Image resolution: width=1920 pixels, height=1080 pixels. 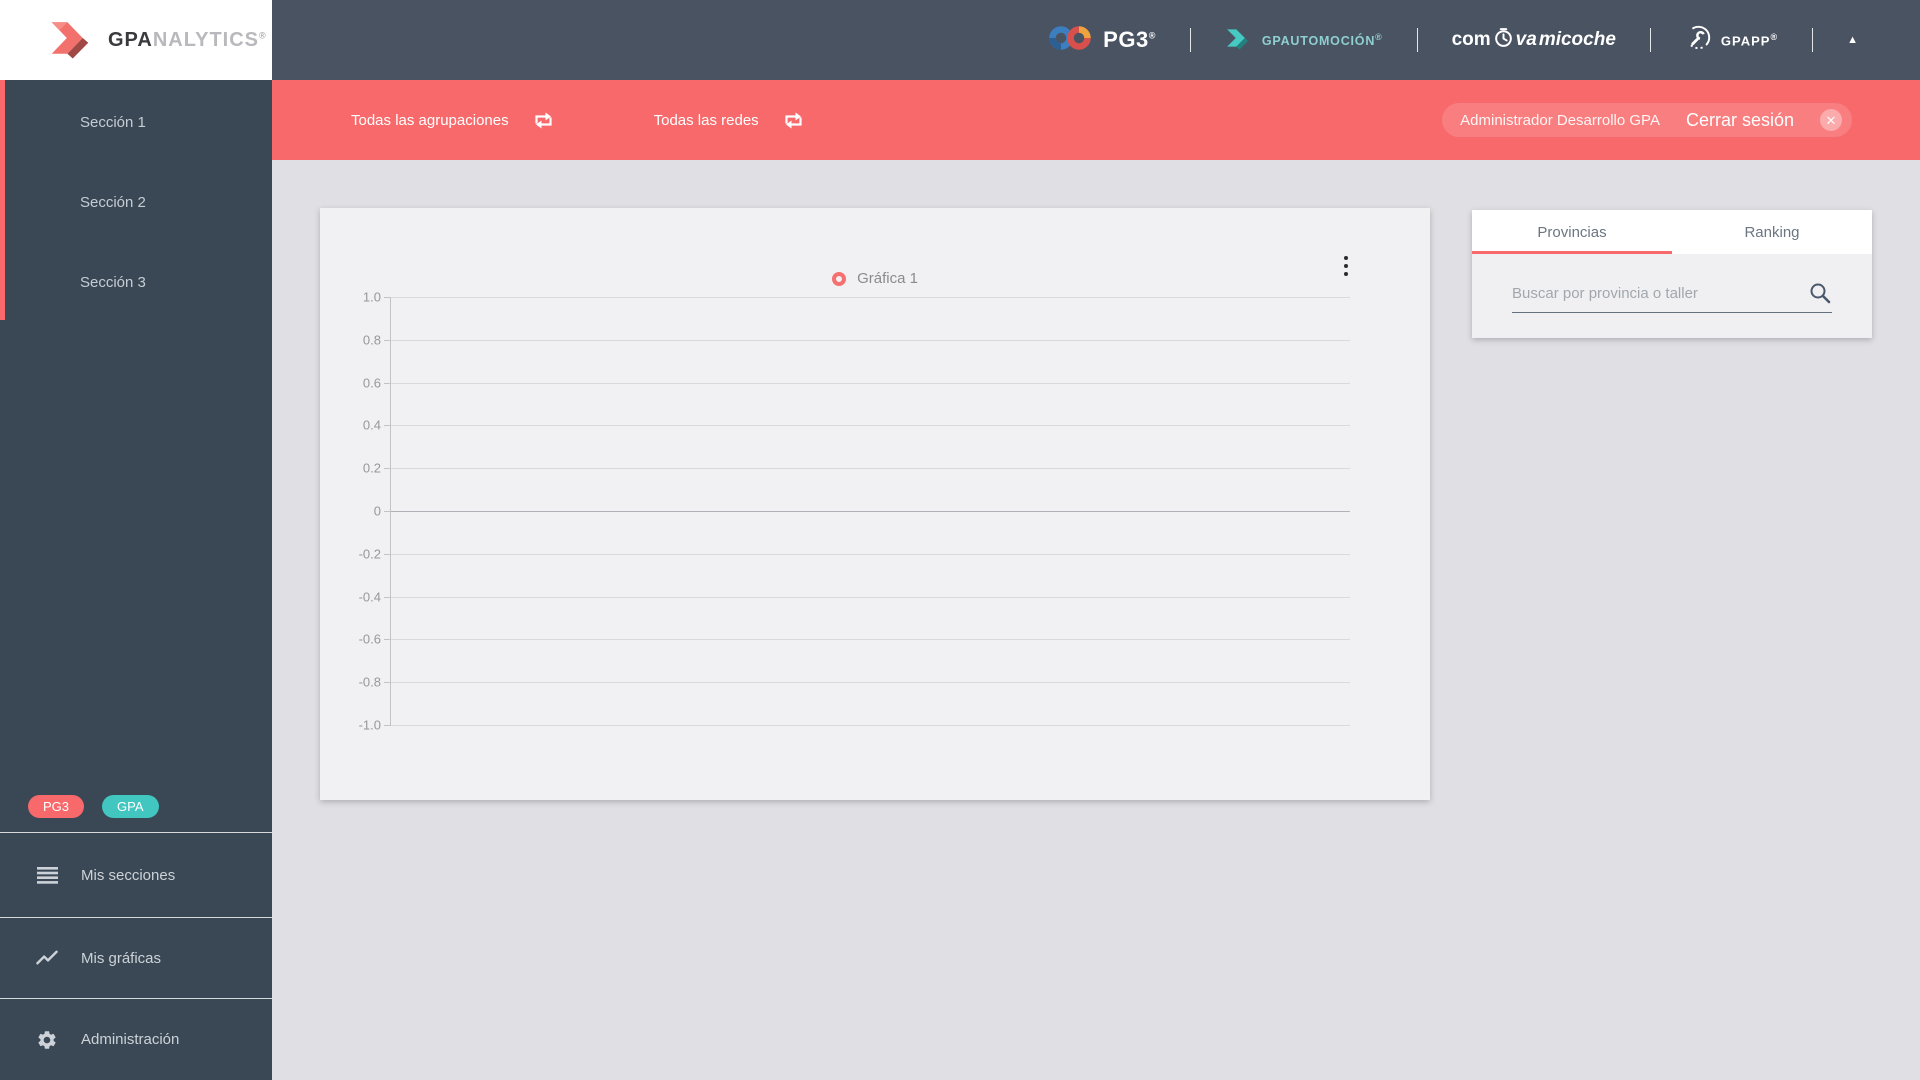 I want to click on gpautomocion-logo: GPAUTOMOCIÓN®, so click(x=1304, y=40).